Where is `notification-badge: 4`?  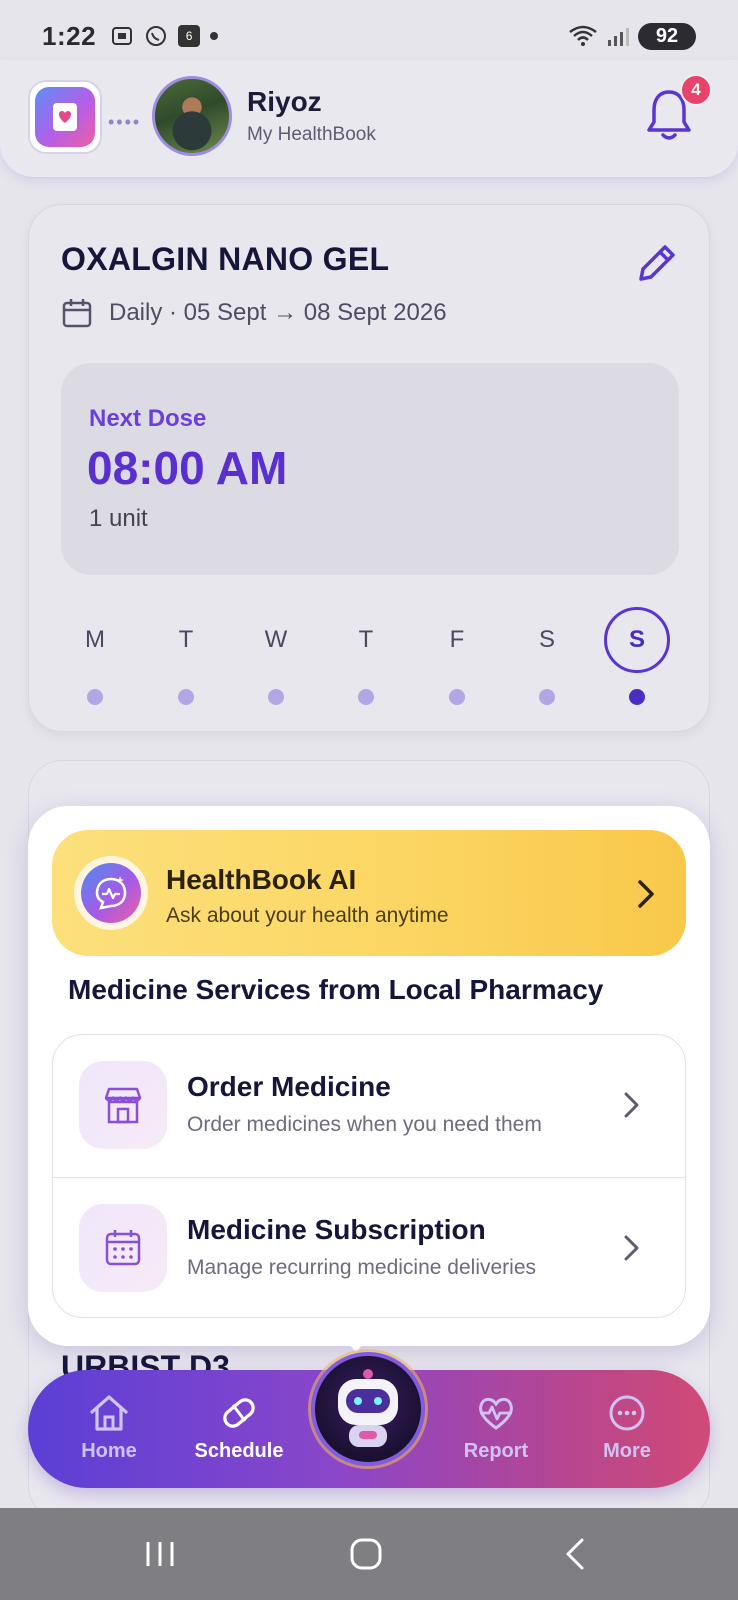
notification-badge: 4 is located at coordinates (696, 90).